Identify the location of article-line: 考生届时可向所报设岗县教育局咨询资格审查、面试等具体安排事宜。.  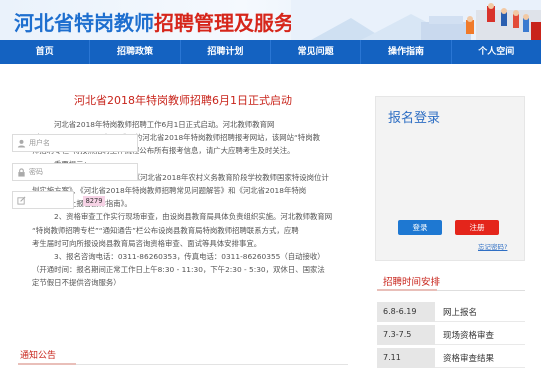
(147, 243).